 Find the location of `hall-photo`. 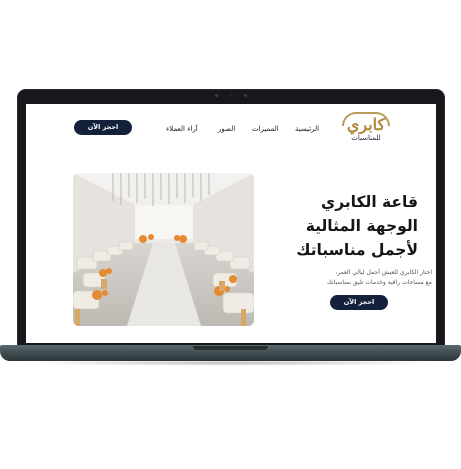

hall-photo is located at coordinates (163, 249).